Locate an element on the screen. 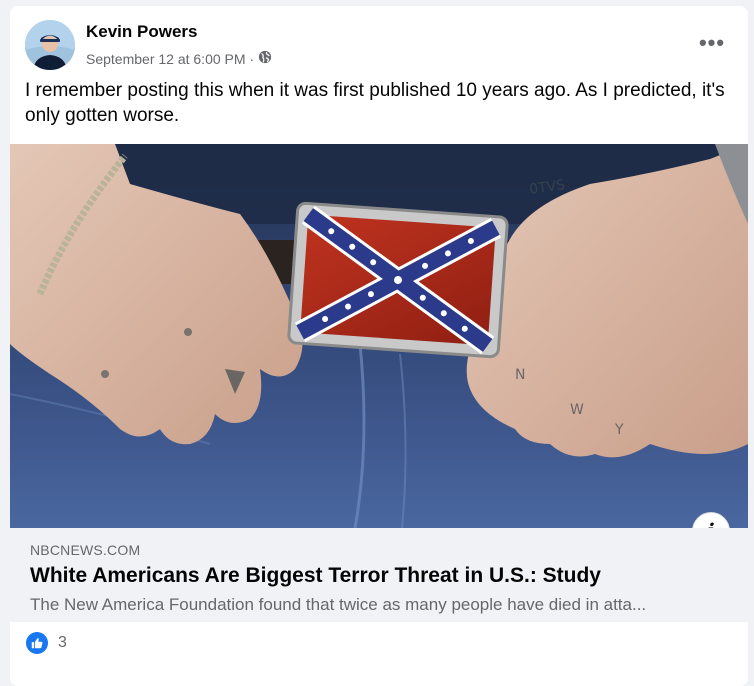 Image resolution: width=754 pixels, height=686 pixels. more-options-button: ••• is located at coordinates (712, 43).